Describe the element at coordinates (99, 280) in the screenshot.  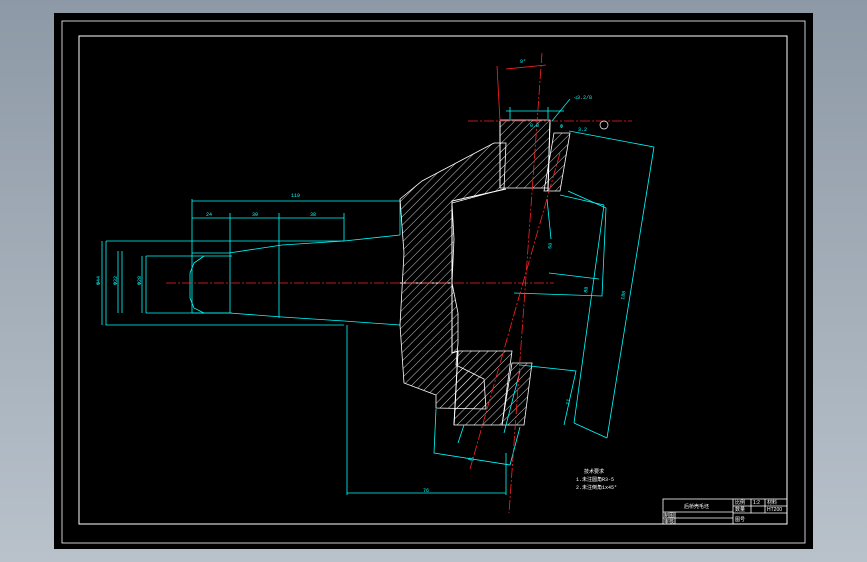
I see `dim-d-outer: Φ44` at that location.